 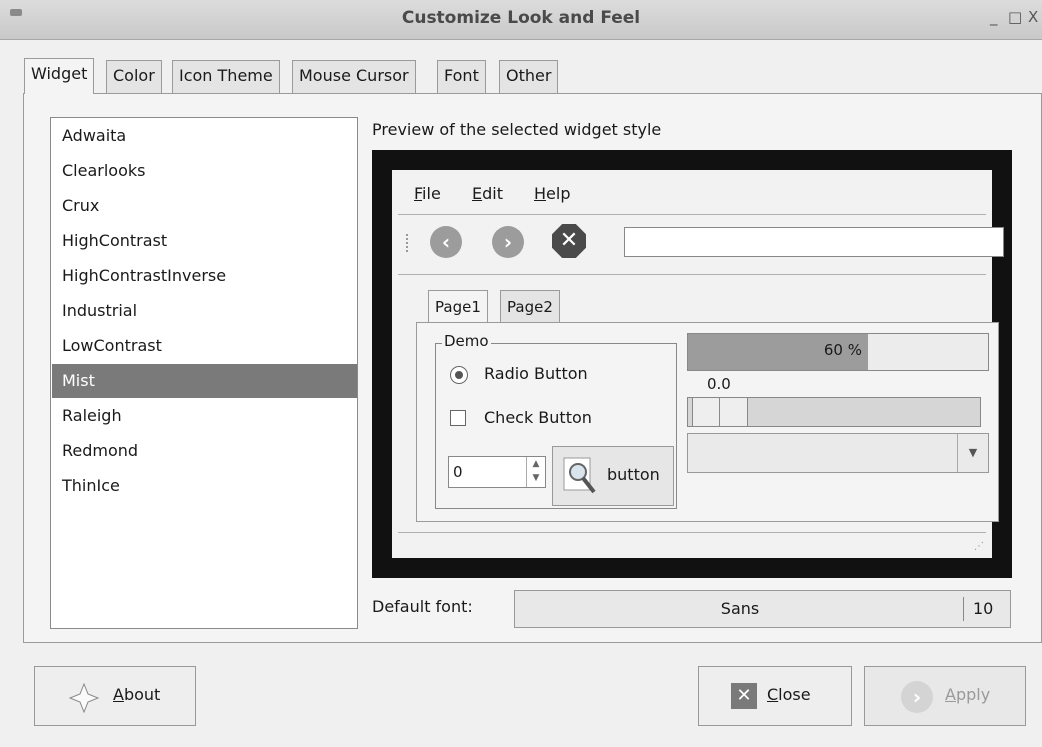 What do you see at coordinates (740, 608) in the screenshot?
I see `font-family-value: Sans` at bounding box center [740, 608].